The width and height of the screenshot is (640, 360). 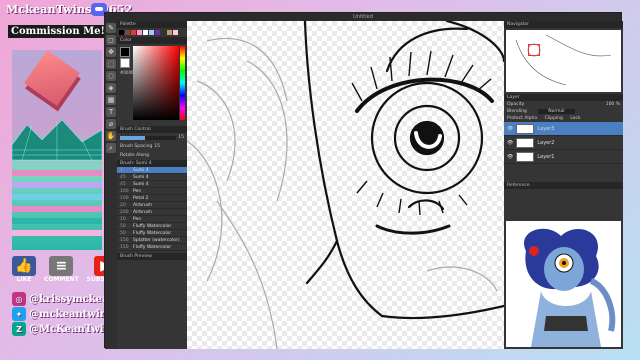 I want to click on navigator-preview, so click(x=563, y=61).